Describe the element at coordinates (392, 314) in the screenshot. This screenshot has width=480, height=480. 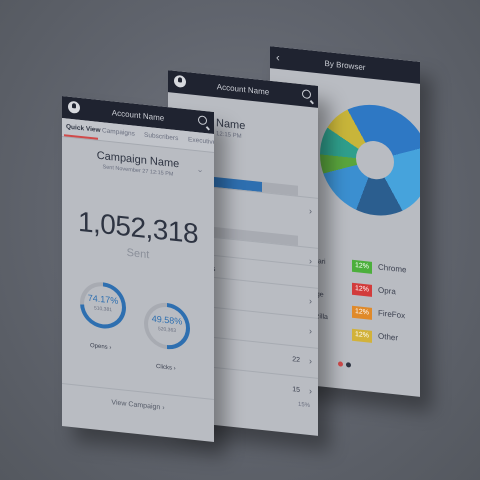
I see `legend-label: FireFox` at that location.